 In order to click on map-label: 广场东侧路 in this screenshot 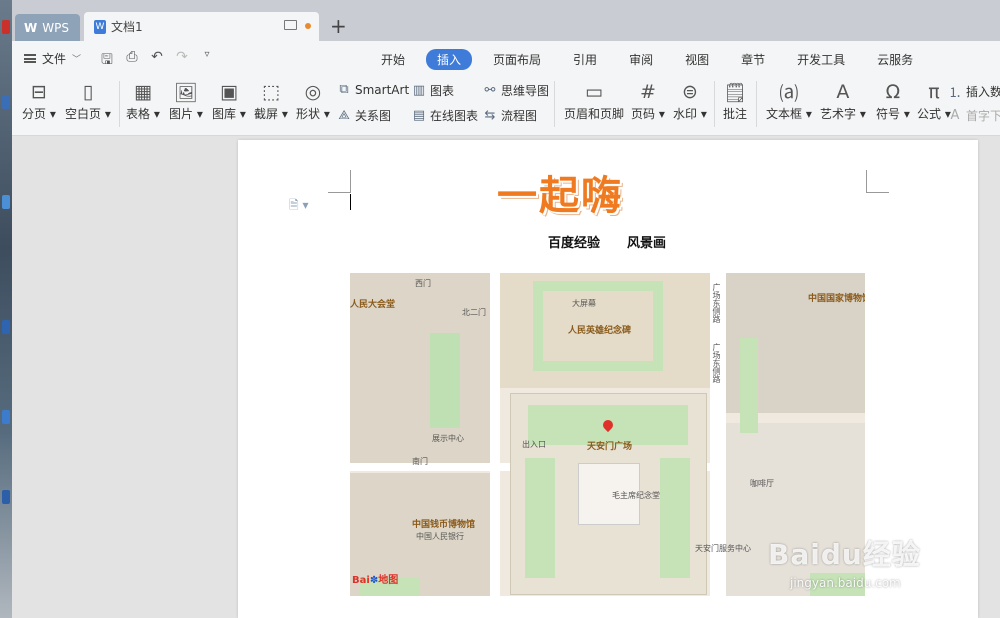, I will do `click(716, 303)`.